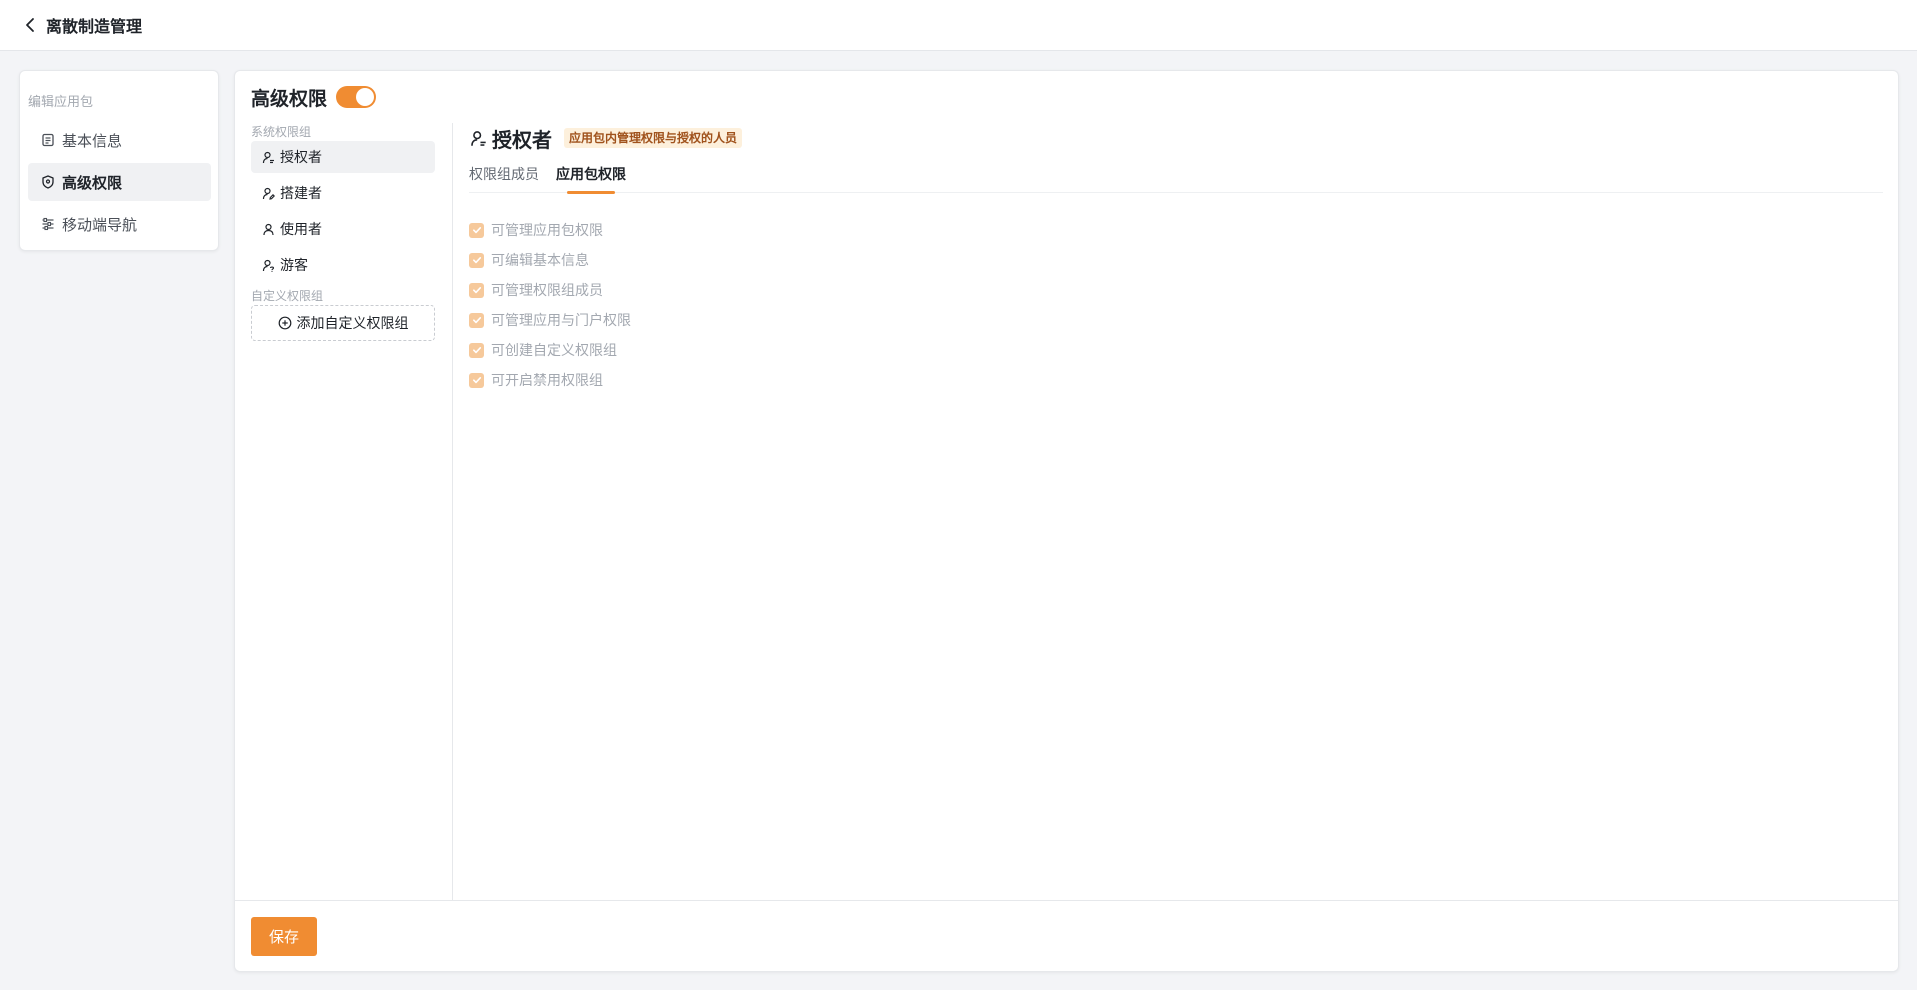 This screenshot has height=990, width=1917. Describe the element at coordinates (92, 182) in the screenshot. I see `sidebar-item-label: 高级权限` at that location.